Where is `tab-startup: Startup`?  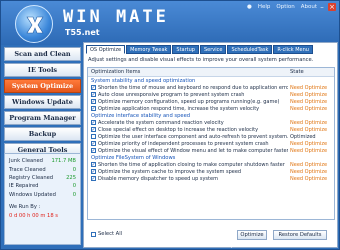
tab-startup: Startup is located at coordinates (185, 49).